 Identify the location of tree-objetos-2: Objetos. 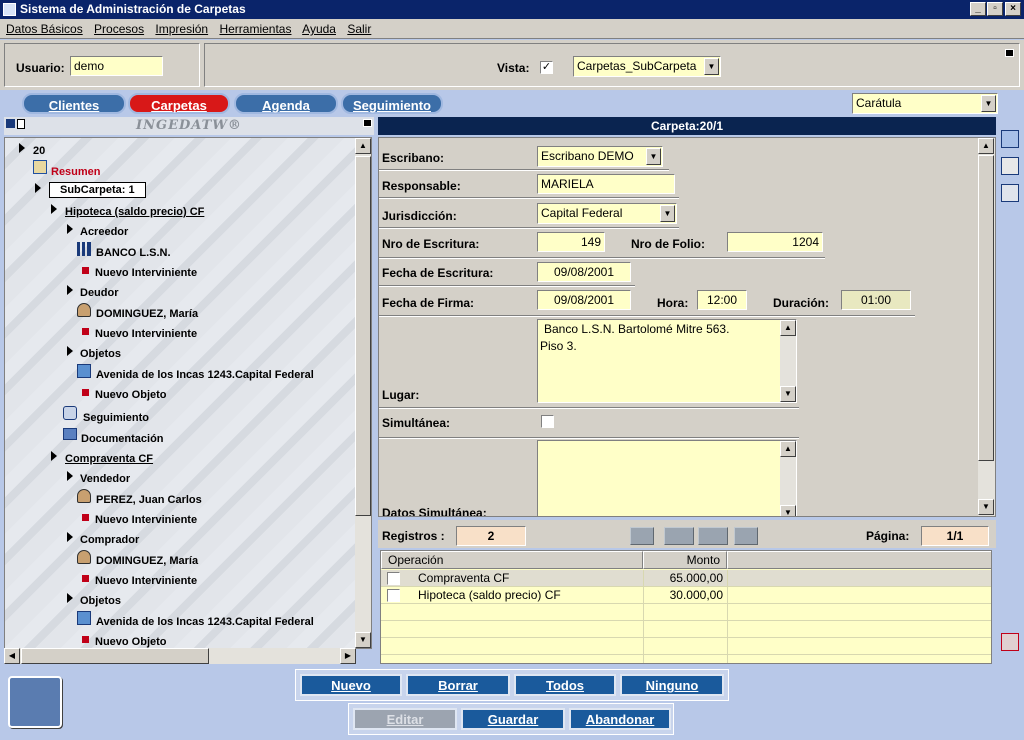
(100, 601).